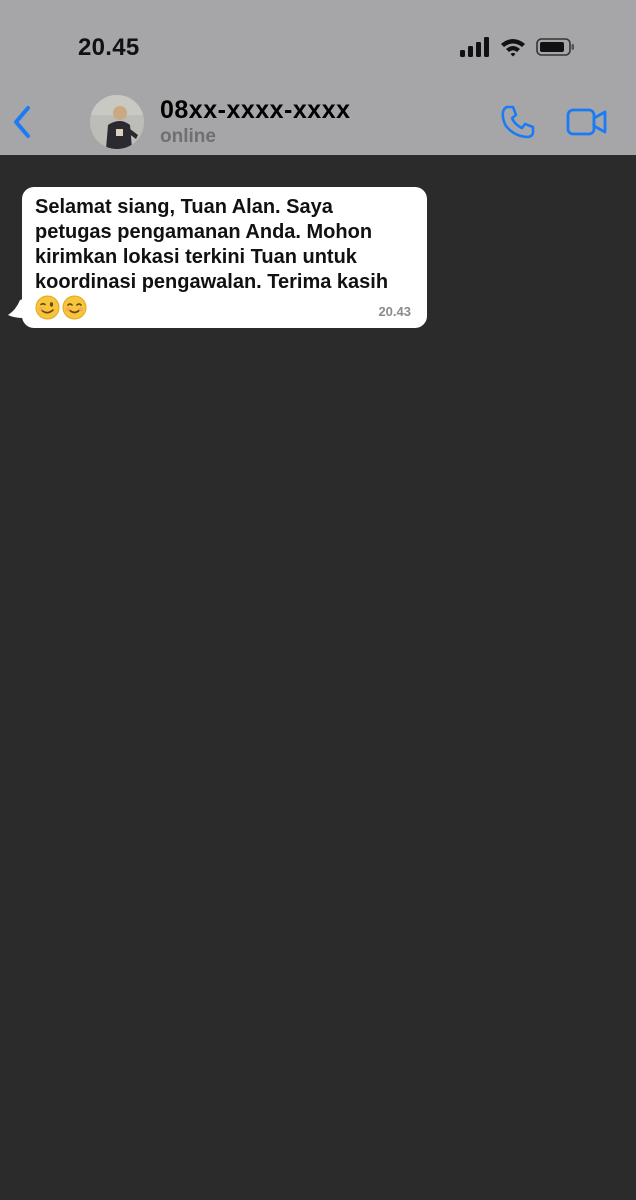  Describe the element at coordinates (188, 136) in the screenshot. I see `contact-status: online` at that location.